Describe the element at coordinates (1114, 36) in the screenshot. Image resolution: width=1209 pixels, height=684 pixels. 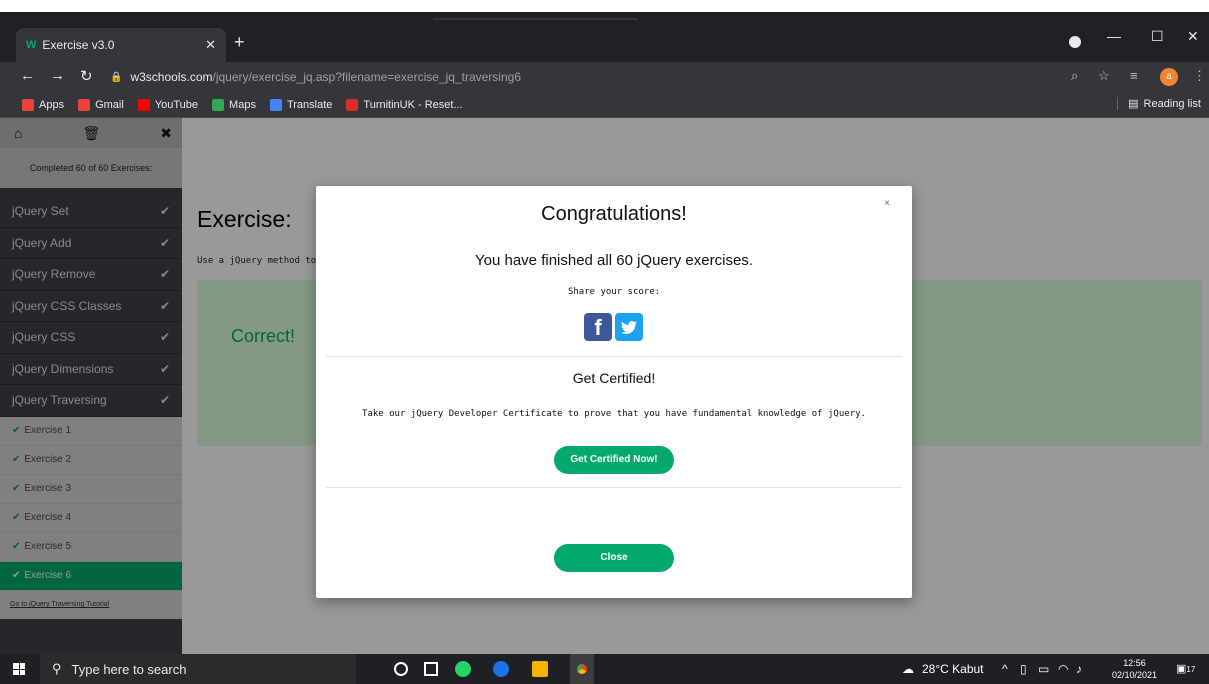
I see `minimize-icon: —` at that location.